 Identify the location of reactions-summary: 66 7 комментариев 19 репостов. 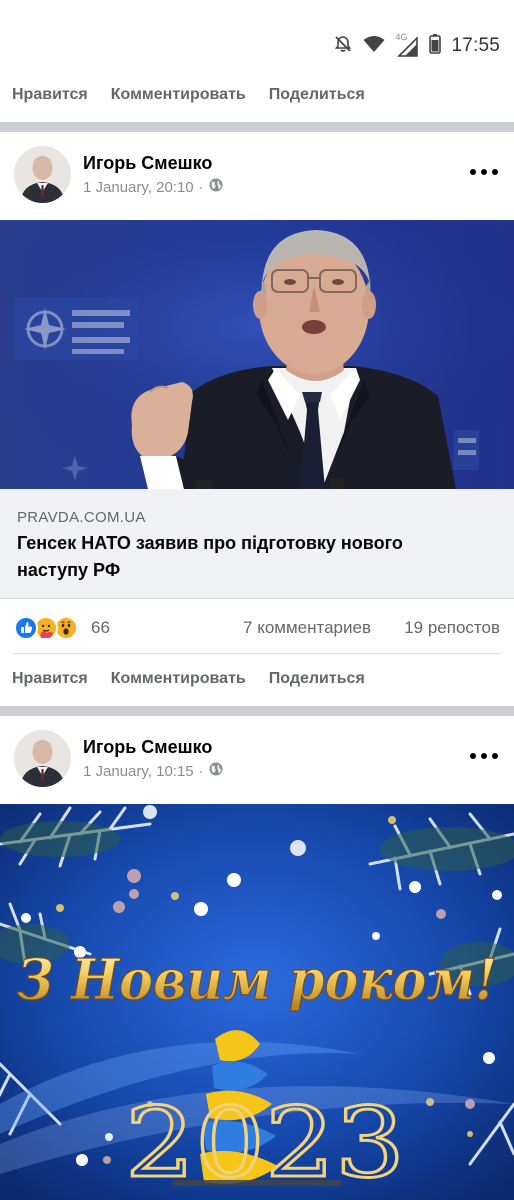
(257, 627).